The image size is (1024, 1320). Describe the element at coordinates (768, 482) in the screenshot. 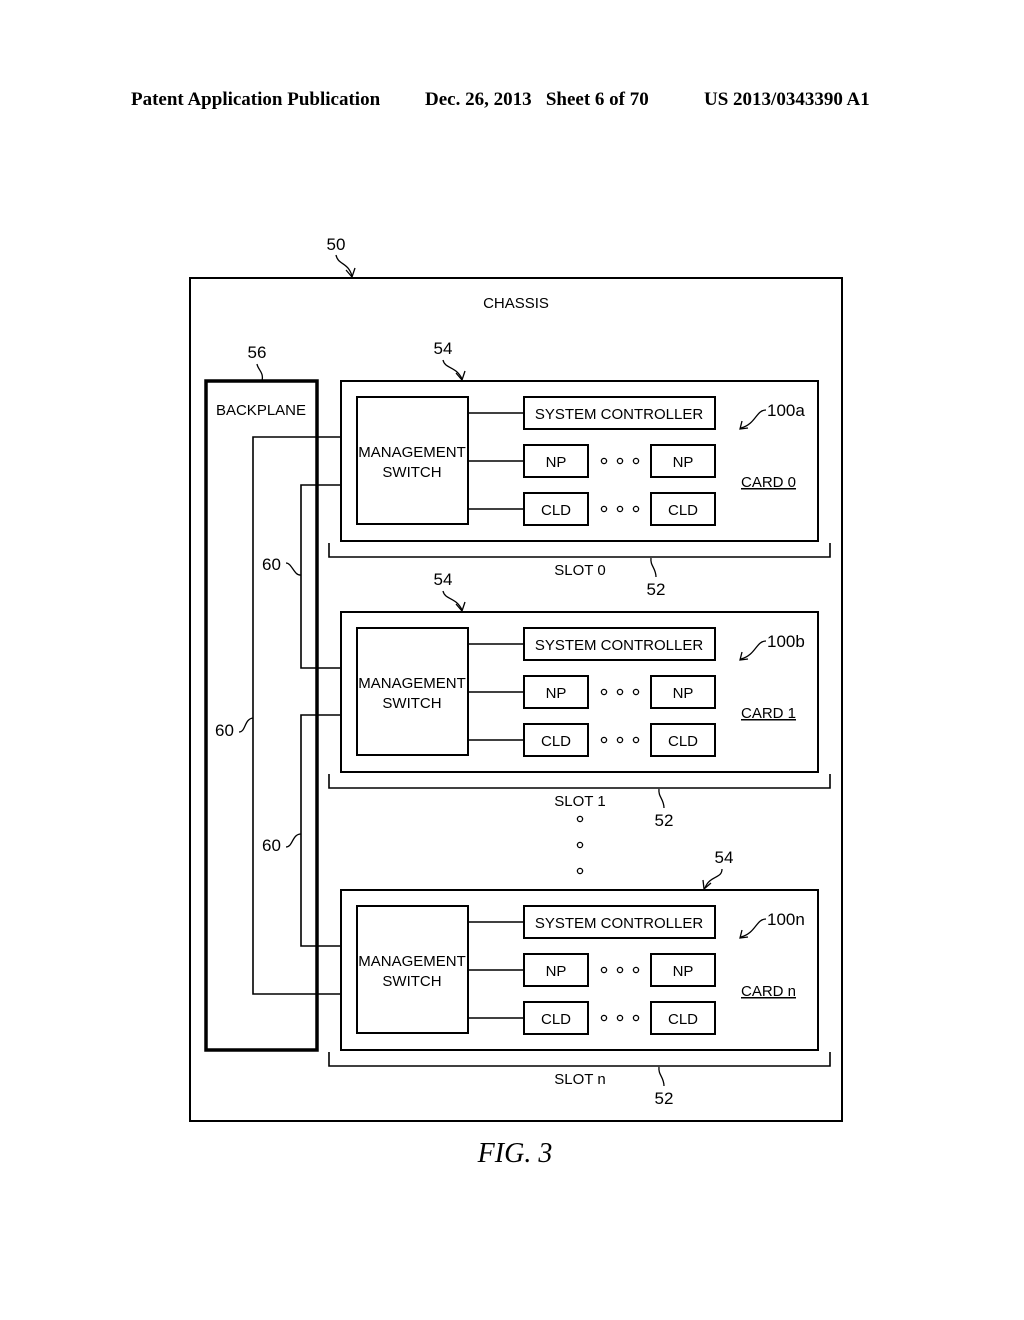

I see `card-label: CARD 0` at that location.